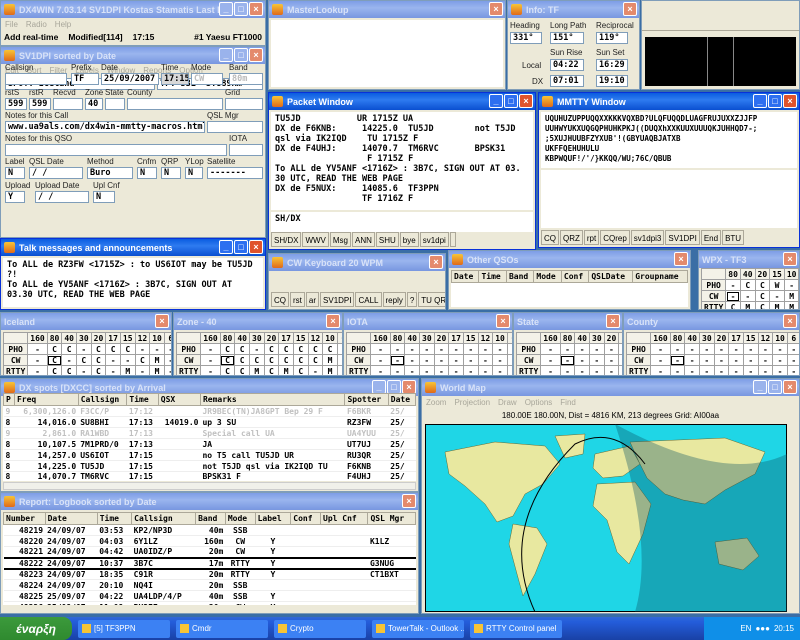 This screenshot has height=640, width=800. I want to click on callsign-field, so click(36, 79).